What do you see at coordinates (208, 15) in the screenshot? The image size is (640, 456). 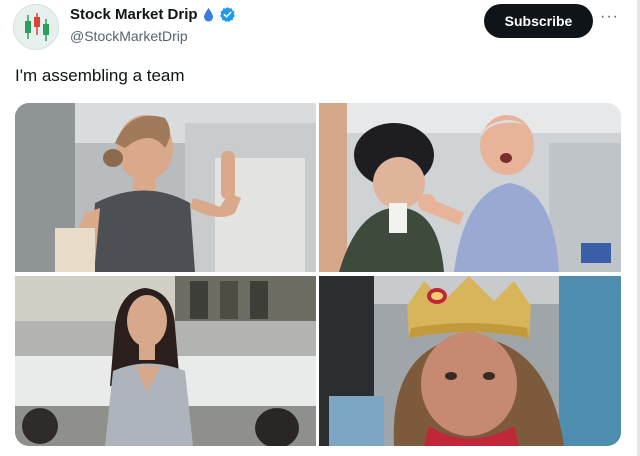 I see `water-drop-icon` at bounding box center [208, 15].